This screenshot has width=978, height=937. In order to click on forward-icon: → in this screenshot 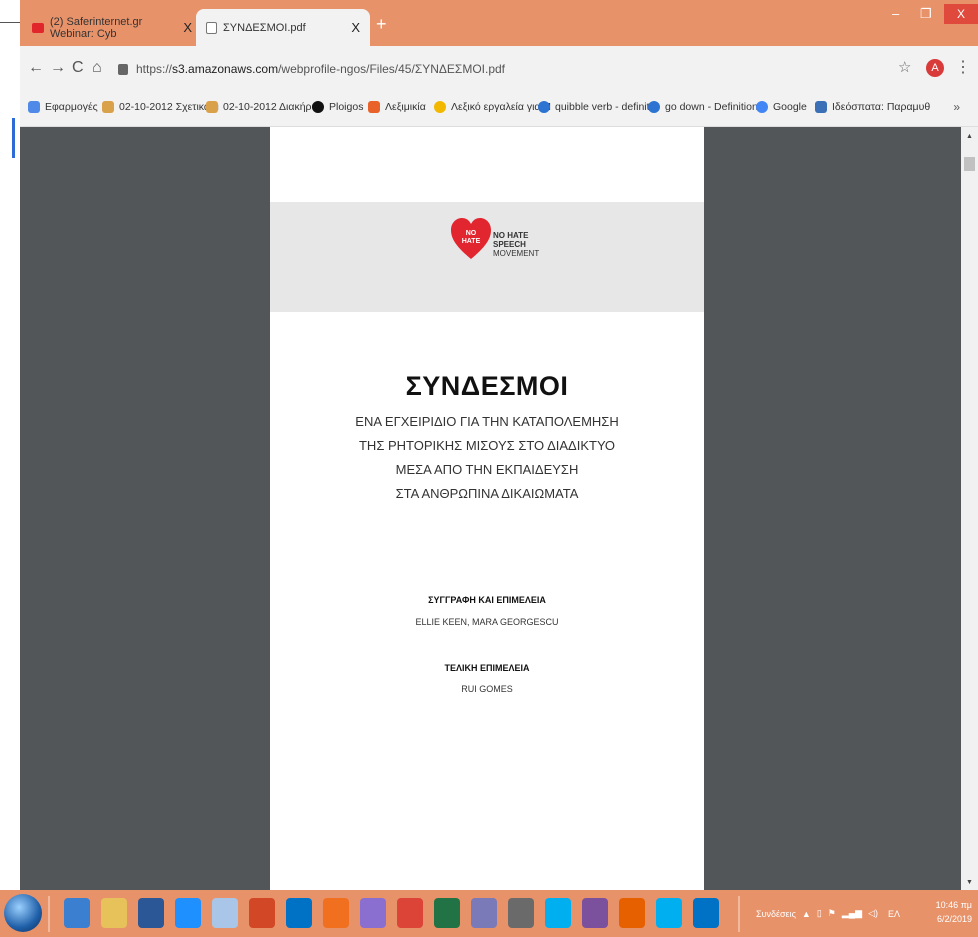, I will do `click(58, 68)`.